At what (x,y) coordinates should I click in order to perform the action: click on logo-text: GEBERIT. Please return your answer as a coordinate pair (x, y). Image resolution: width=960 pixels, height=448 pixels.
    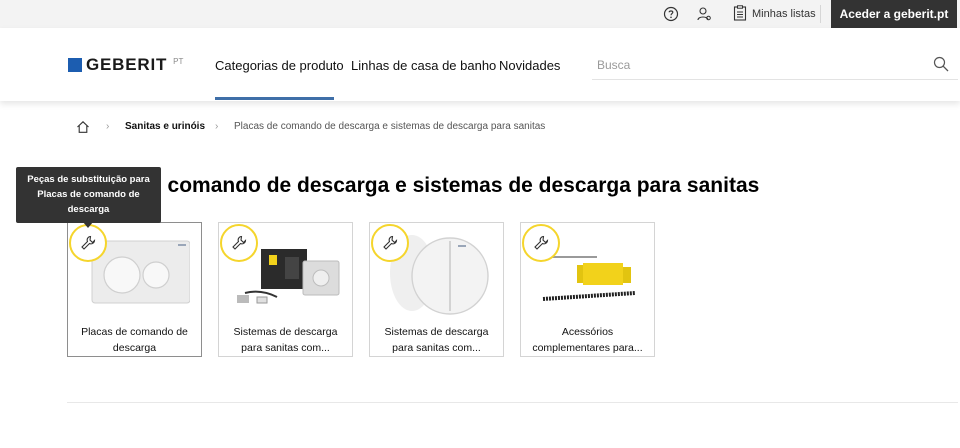
    Looking at the image, I should click on (127, 64).